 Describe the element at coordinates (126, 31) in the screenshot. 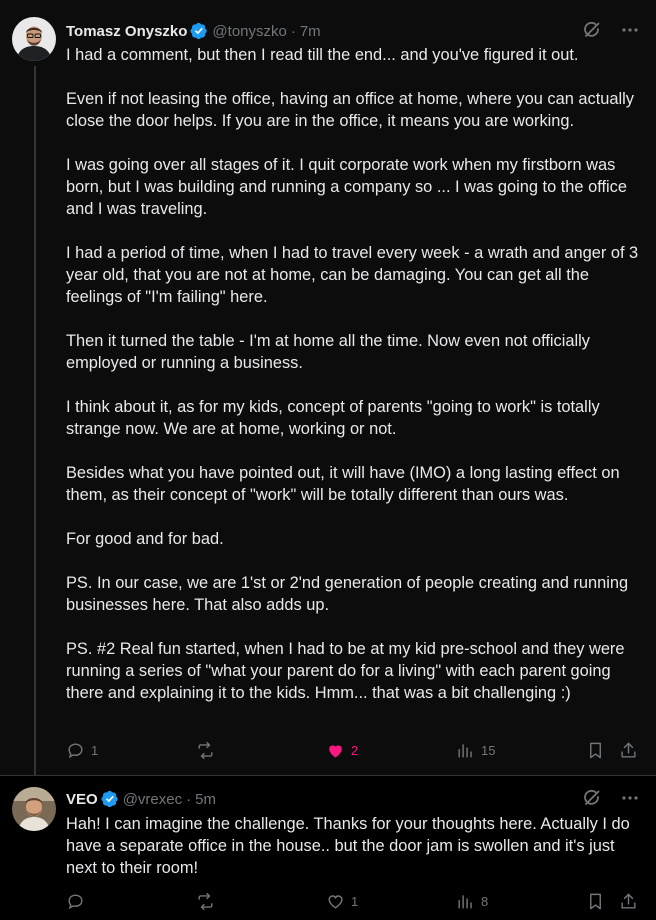

I see `author-name: Tomasz Onyszko` at that location.